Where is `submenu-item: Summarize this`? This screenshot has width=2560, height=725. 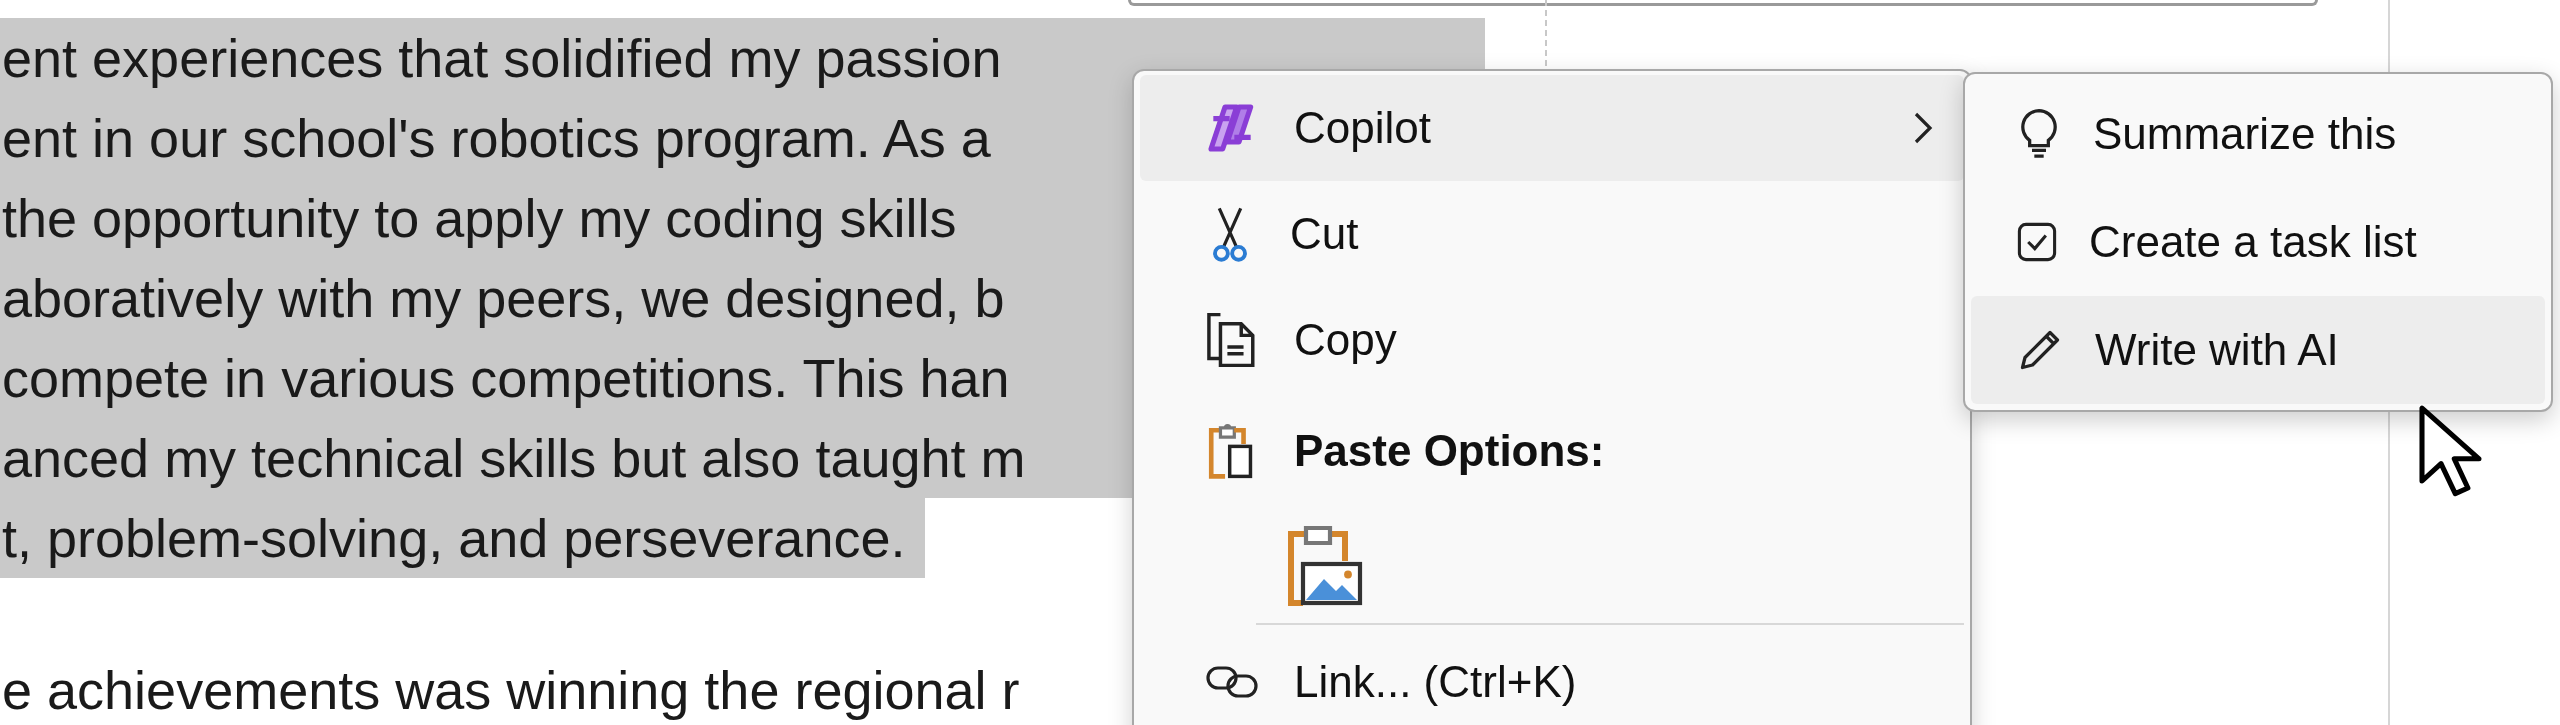
submenu-item: Summarize this is located at coordinates (2258, 134).